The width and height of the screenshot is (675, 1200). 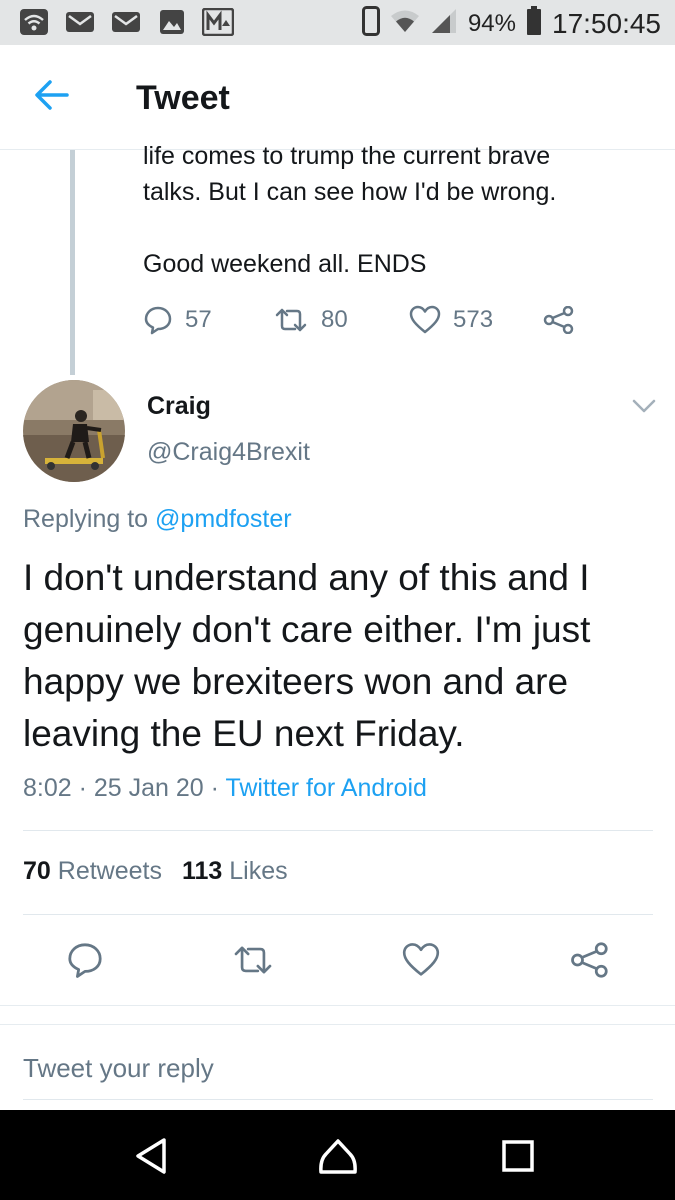 I want to click on retweets-stat: 70 Retweets, so click(x=92, y=871).